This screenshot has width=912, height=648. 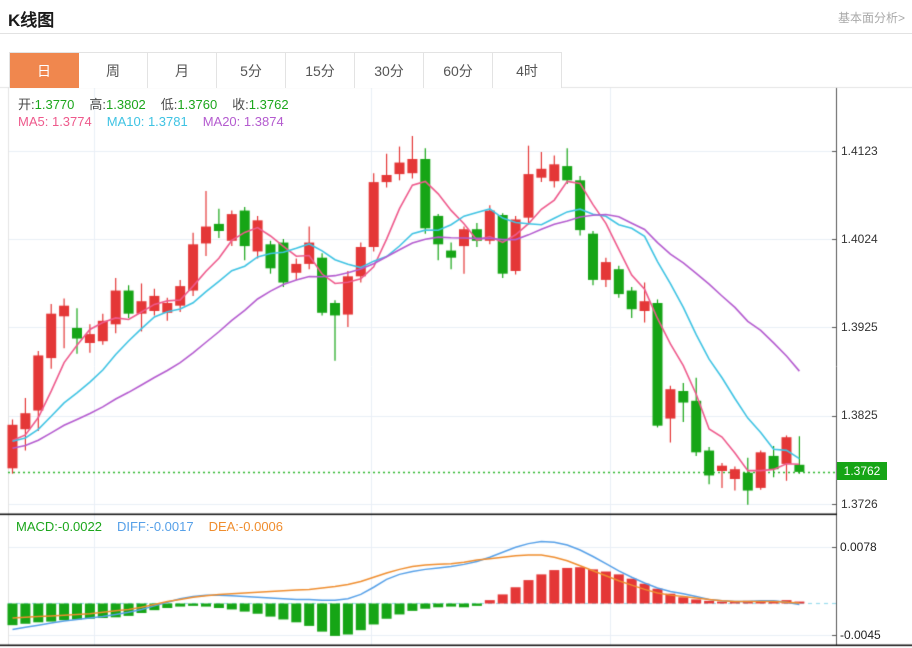 What do you see at coordinates (243, 121) in the screenshot?
I see `ma20-value: MA20: 1.3874` at bounding box center [243, 121].